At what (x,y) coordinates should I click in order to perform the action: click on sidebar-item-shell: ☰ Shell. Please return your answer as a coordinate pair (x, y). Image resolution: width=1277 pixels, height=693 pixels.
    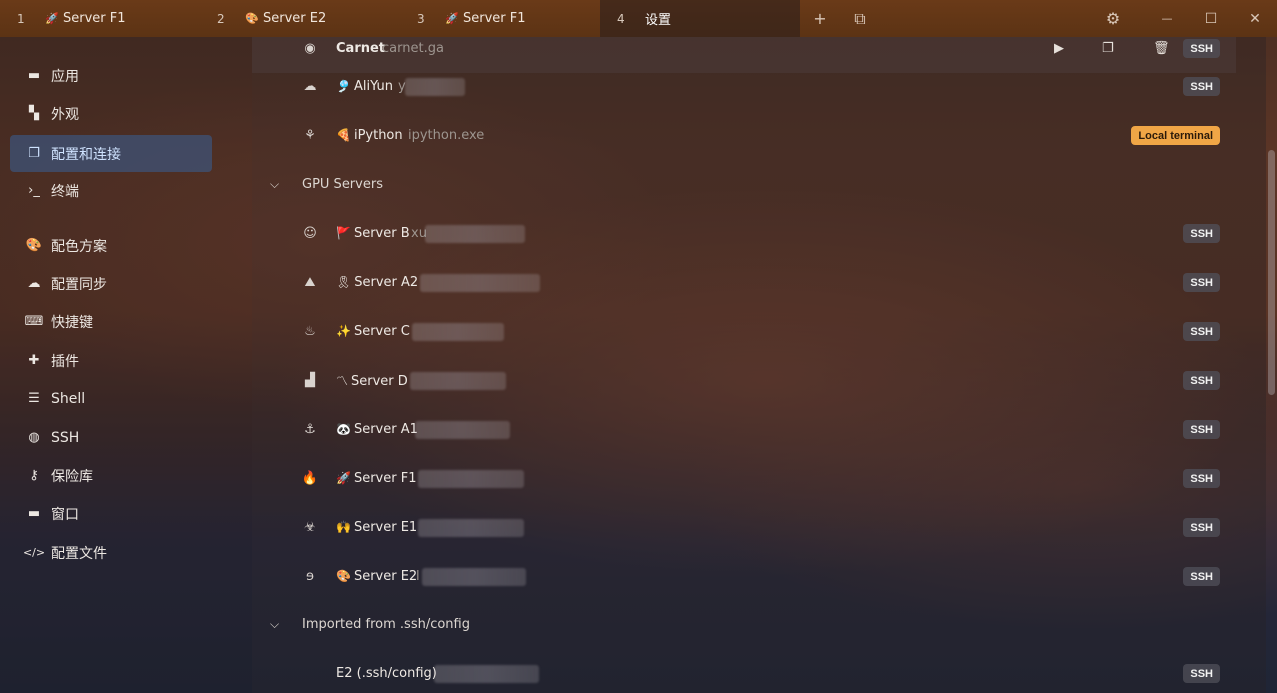
    Looking at the image, I should click on (111, 398).